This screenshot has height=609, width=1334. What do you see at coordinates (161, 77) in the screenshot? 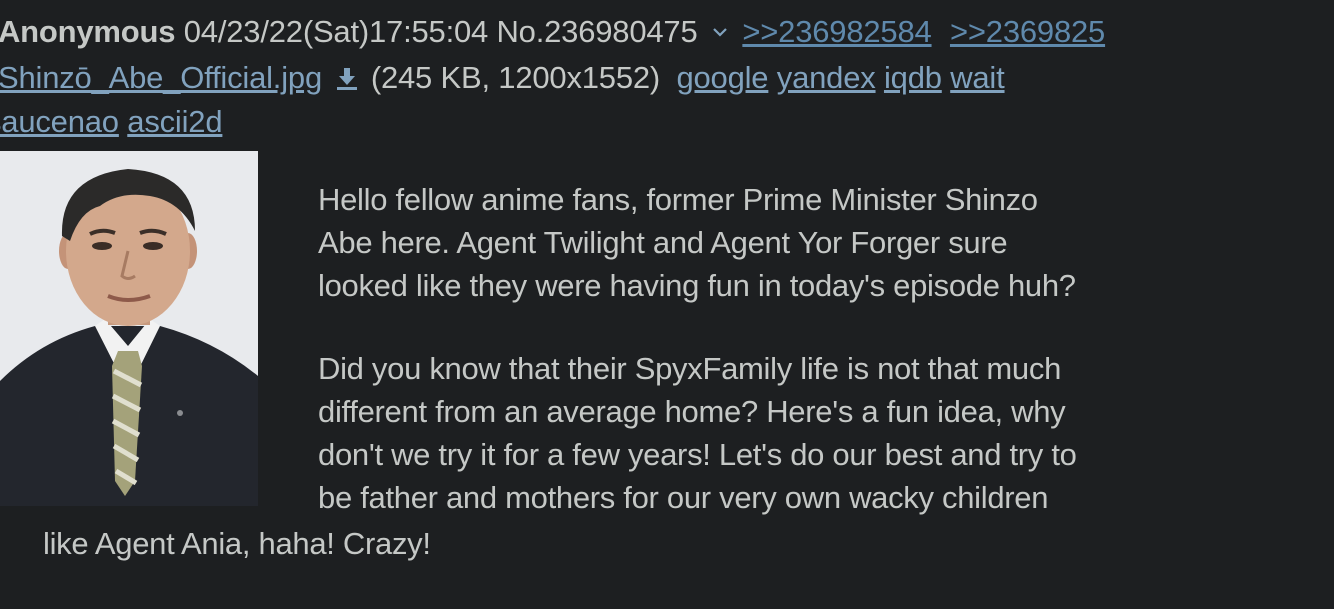
I see `file-name-link: Shinzō_Abe_Official.jpg` at bounding box center [161, 77].